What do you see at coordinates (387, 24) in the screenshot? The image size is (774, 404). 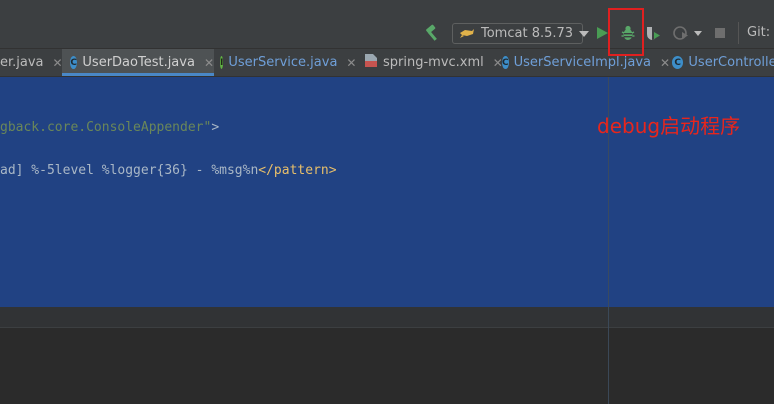 I see `main-toolbar: Tomcat 8.5.73 Git:` at bounding box center [387, 24].